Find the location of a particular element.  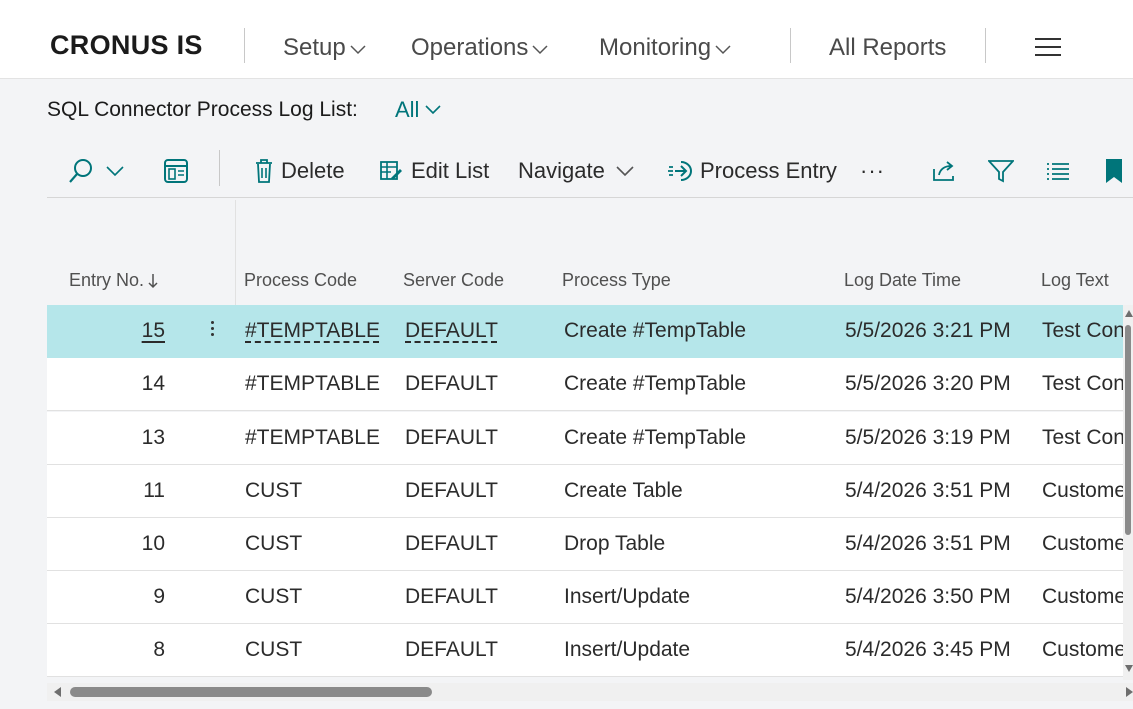

filter-button is located at coordinates (1001, 171).